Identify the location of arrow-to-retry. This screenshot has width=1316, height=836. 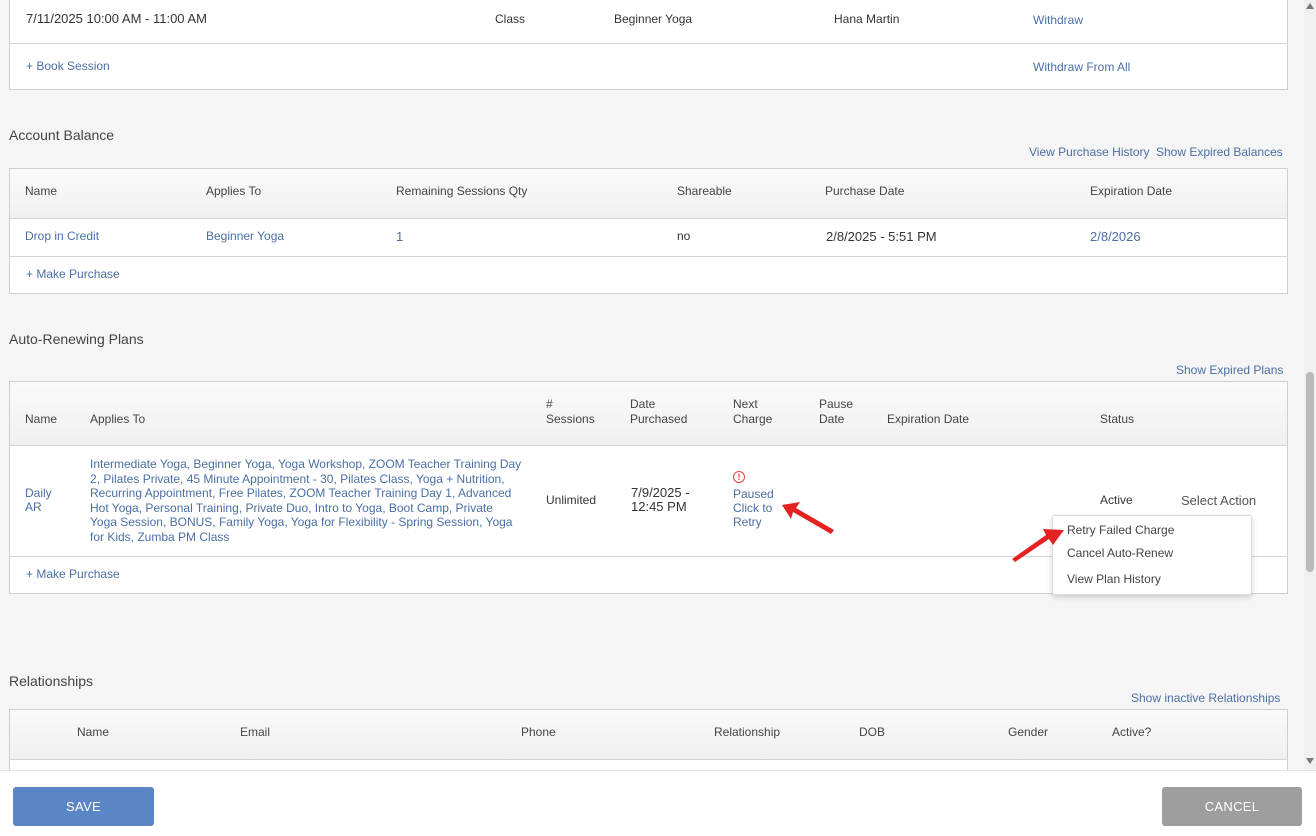
(1038, 545).